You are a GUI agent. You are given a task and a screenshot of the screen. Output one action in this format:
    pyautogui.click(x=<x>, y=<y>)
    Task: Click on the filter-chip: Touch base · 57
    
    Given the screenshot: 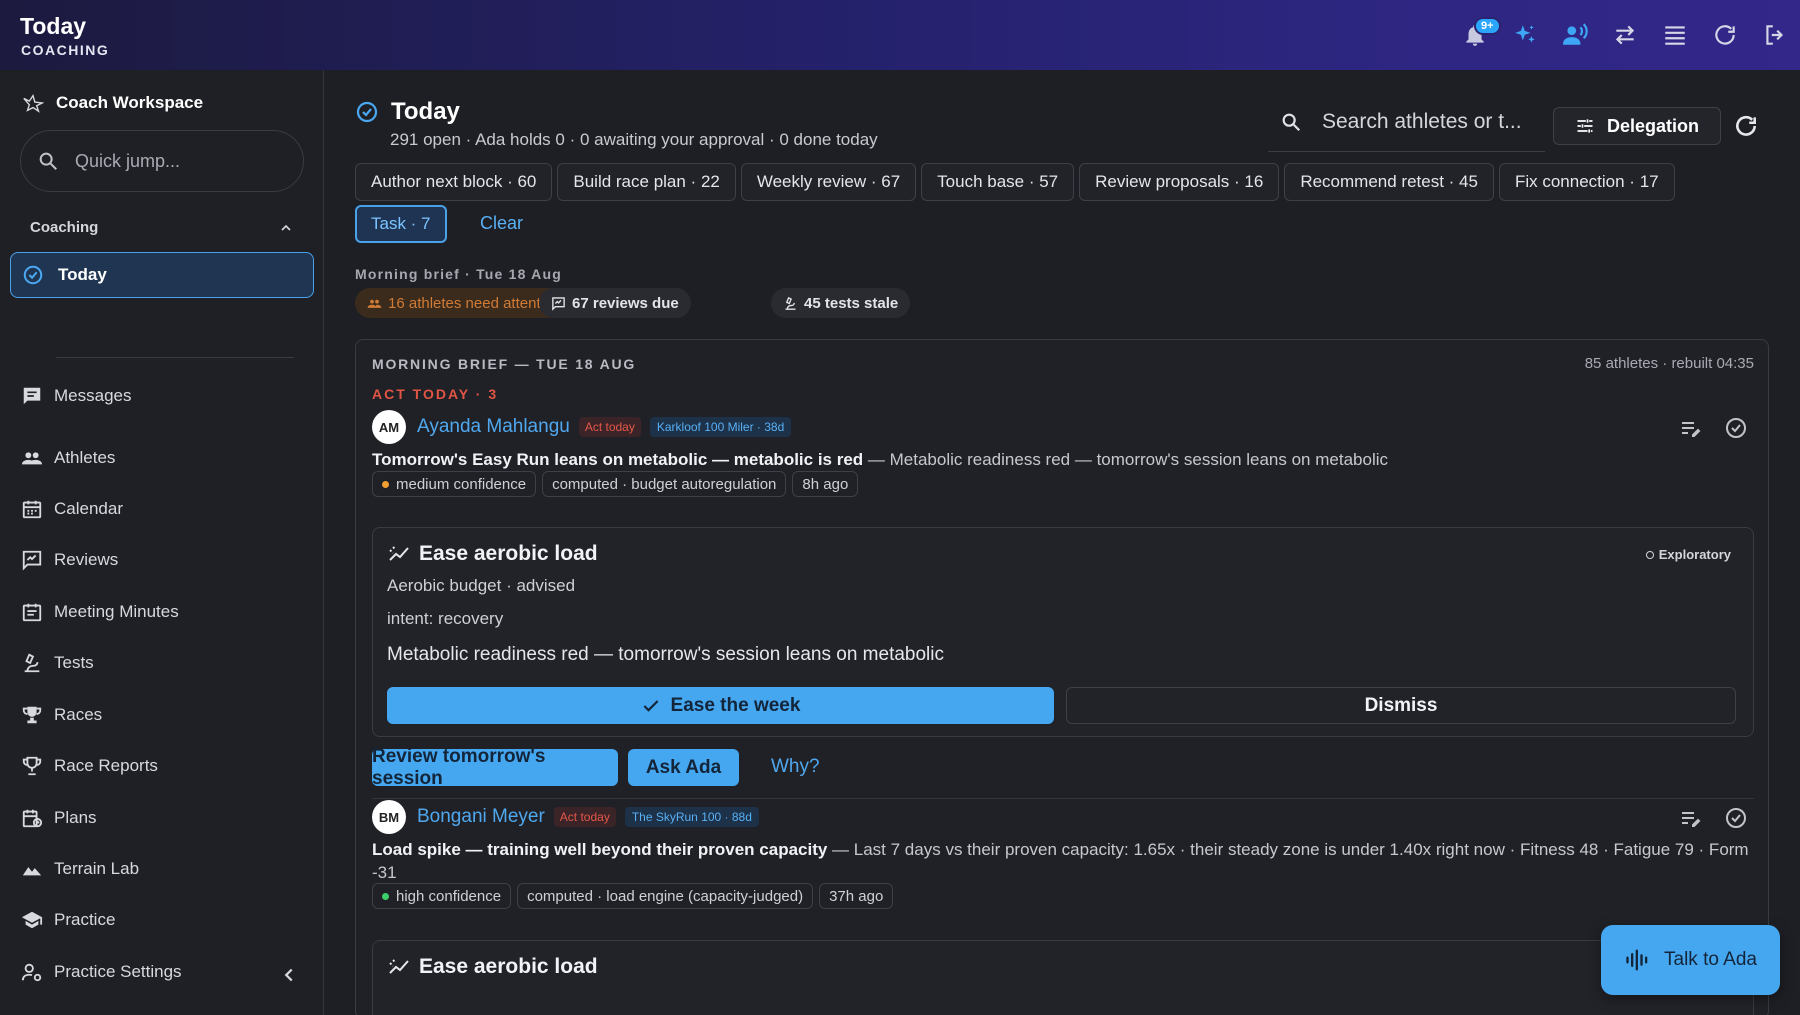 What is the action you would take?
    pyautogui.click(x=998, y=182)
    